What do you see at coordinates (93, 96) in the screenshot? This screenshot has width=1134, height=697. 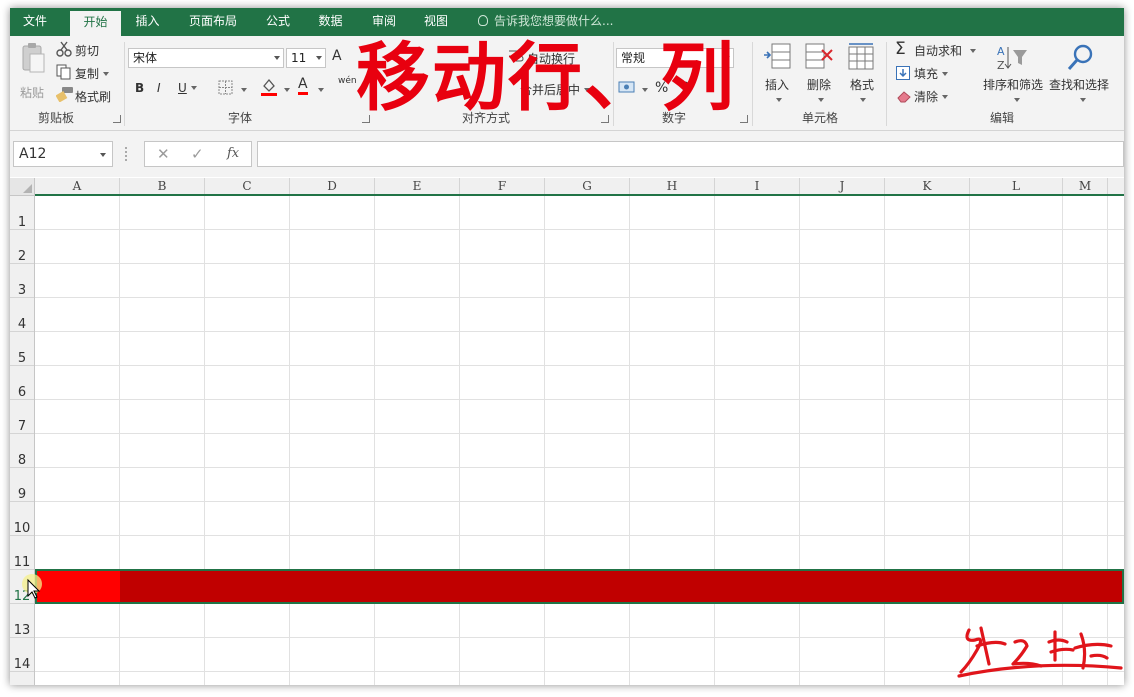 I see `format-painter-button: 格式刷` at bounding box center [93, 96].